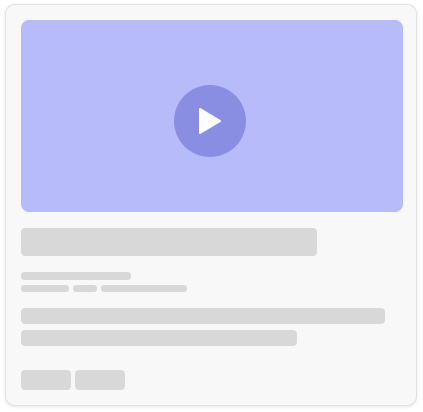 Image resolution: width=423 pixels, height=412 pixels. Describe the element at coordinates (169, 242) in the screenshot. I see `title-skeleton` at that location.